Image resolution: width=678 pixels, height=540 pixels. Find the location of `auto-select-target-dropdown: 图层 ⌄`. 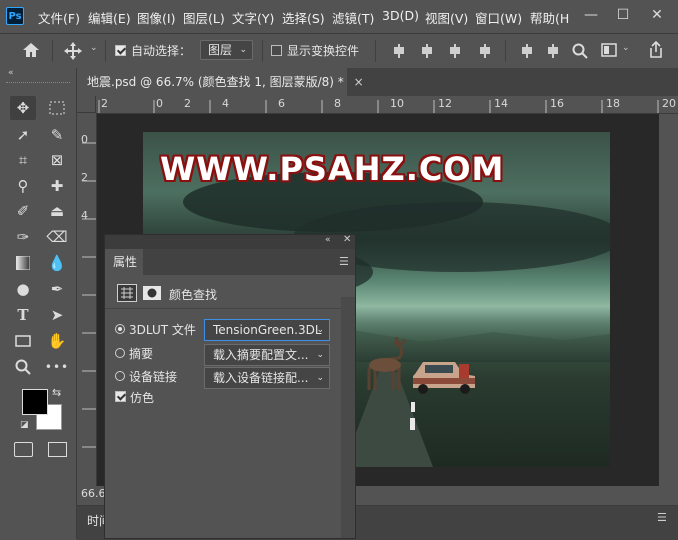

auto-select-target-dropdown: 图层 ⌄ is located at coordinates (226, 50).